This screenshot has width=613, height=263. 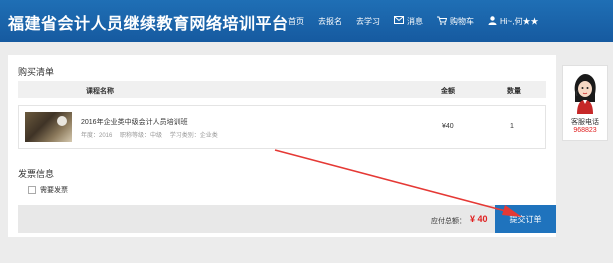 I want to click on annotation-arrow, so click(x=398, y=183).